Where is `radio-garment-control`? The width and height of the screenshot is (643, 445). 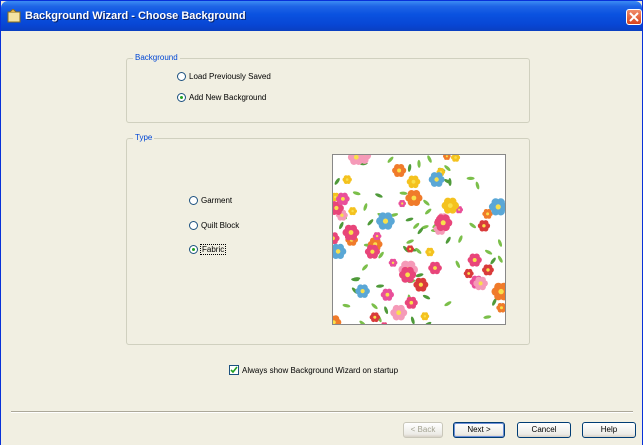 radio-garment-control is located at coordinates (193, 200).